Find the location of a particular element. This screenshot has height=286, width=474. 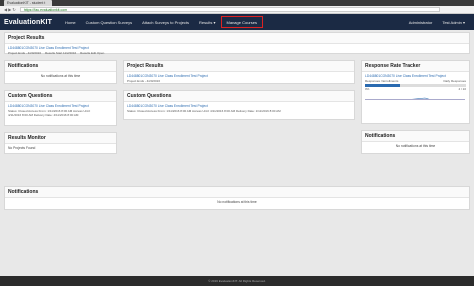

results-monitor-panel: Results Monitor No Projects Found is located at coordinates (60, 143).